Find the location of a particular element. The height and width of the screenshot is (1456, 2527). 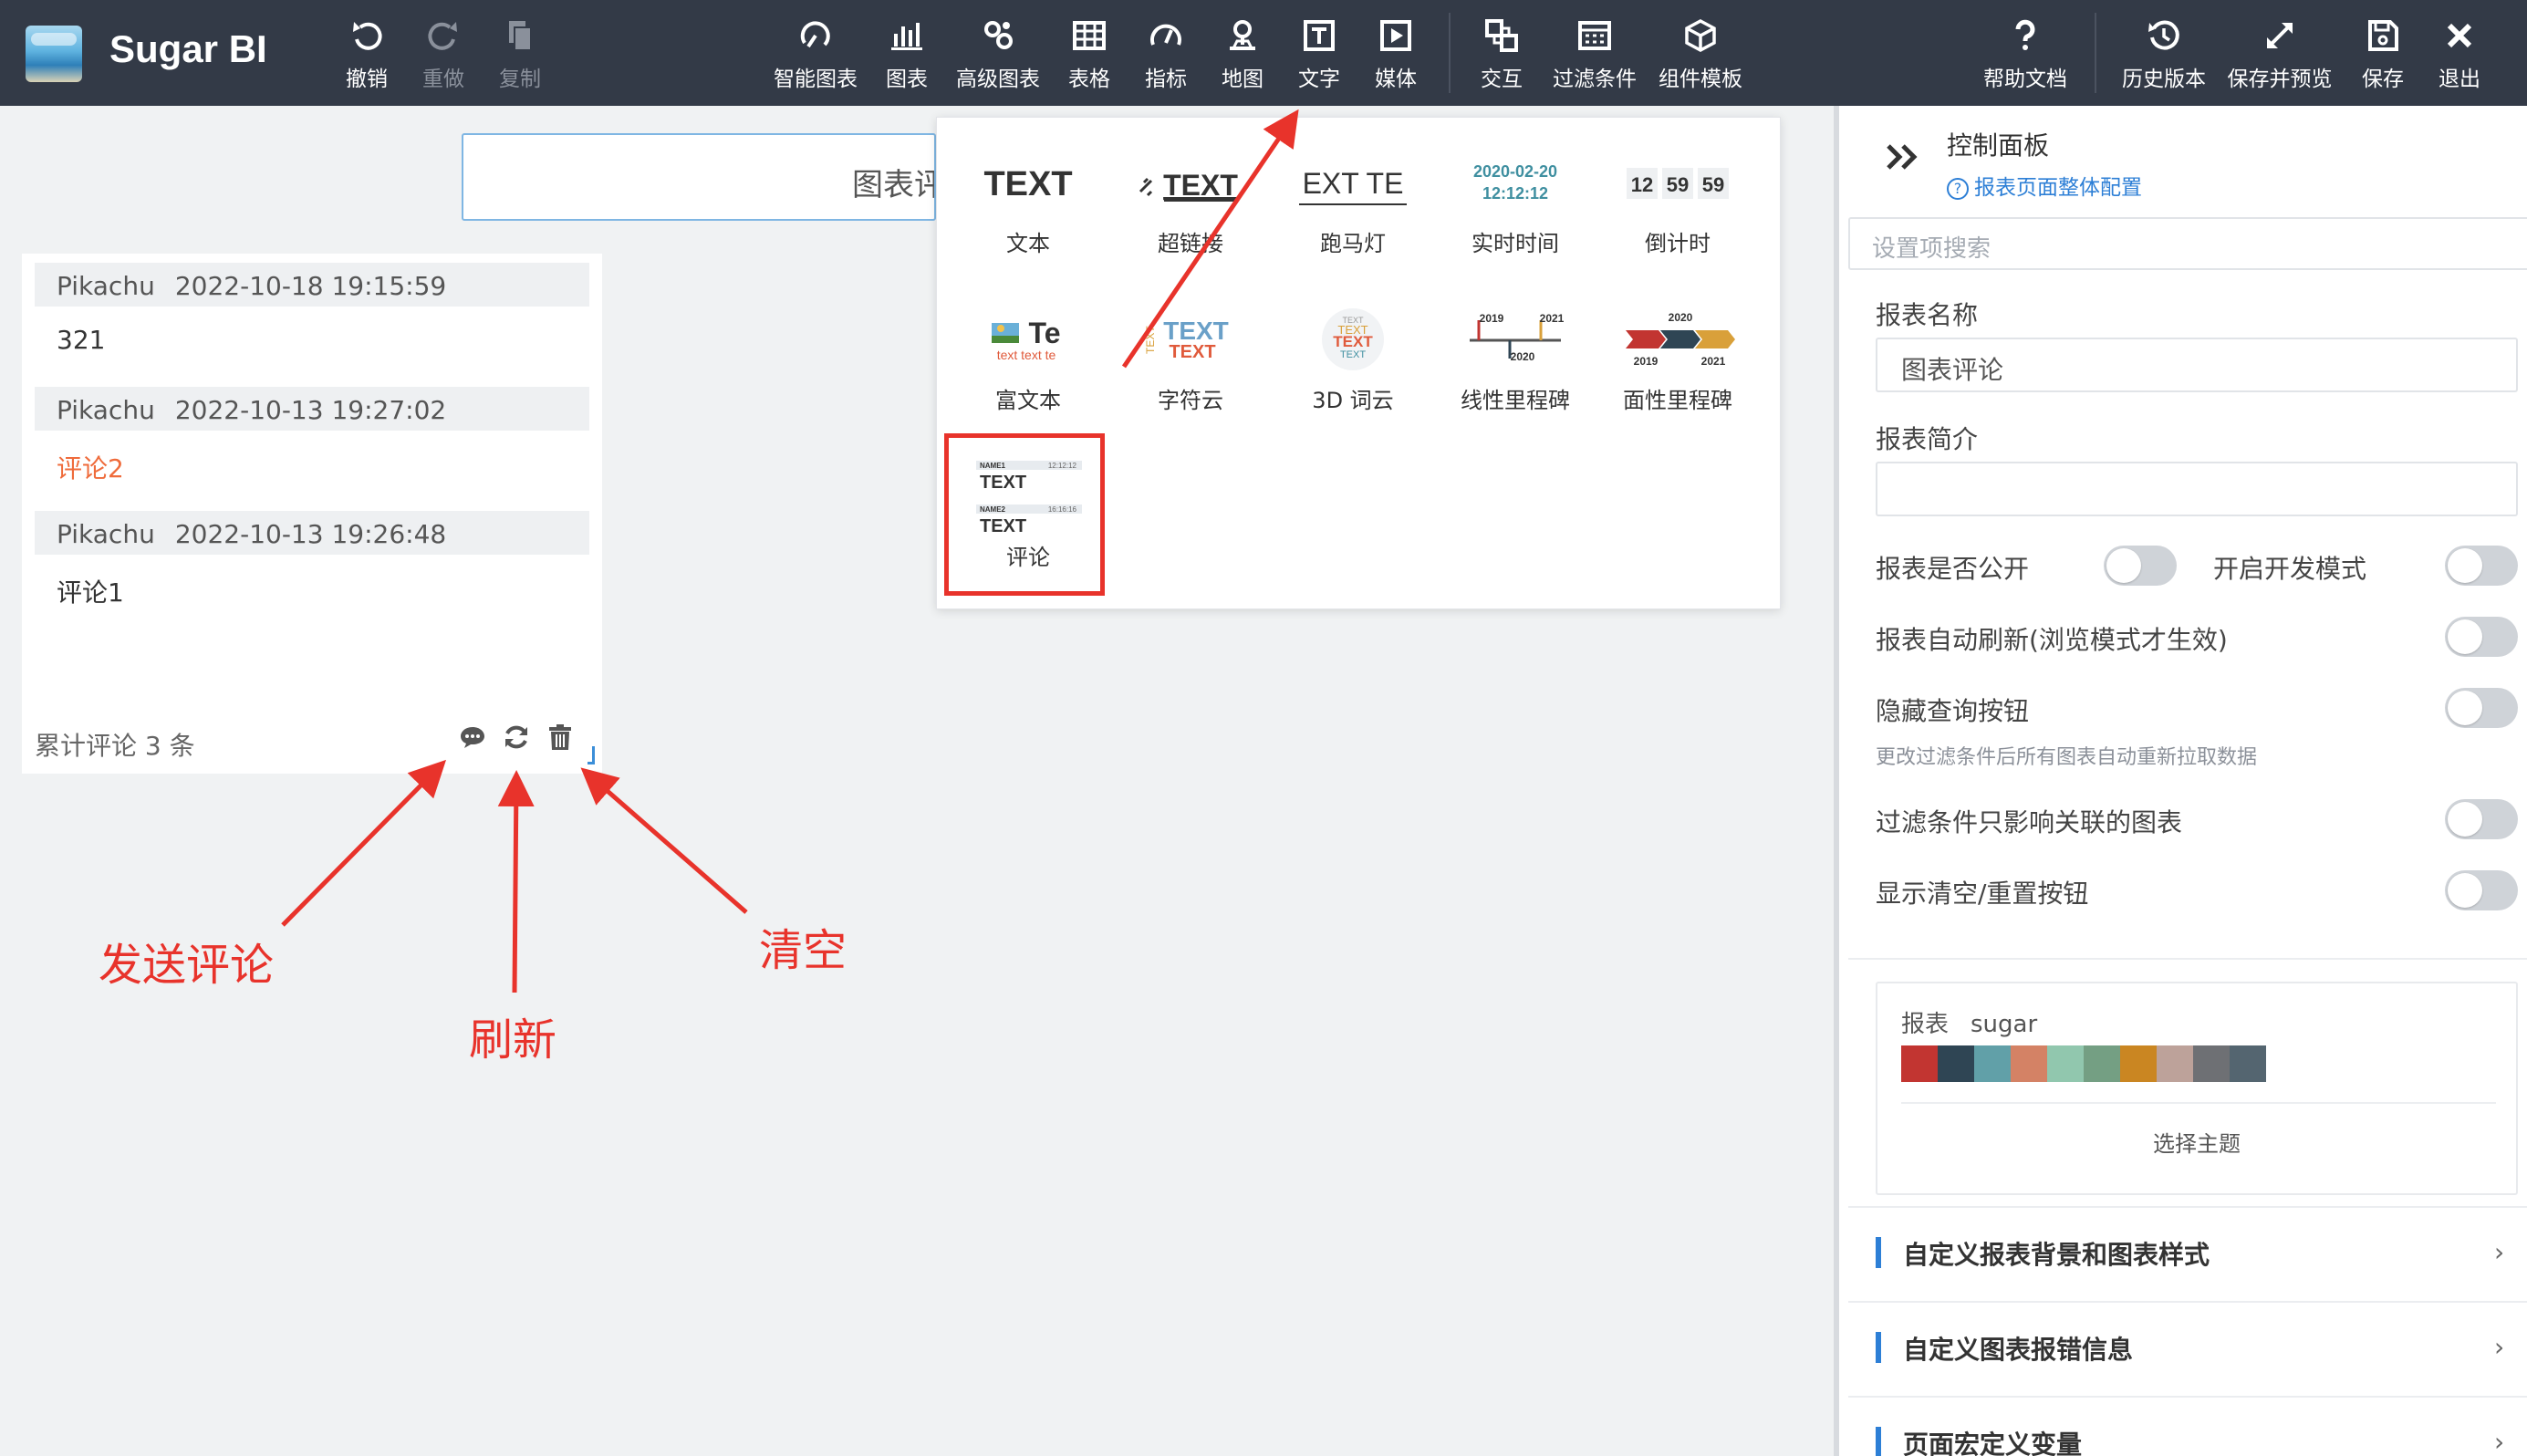

annotation-send: 发送评论 is located at coordinates (187, 965).